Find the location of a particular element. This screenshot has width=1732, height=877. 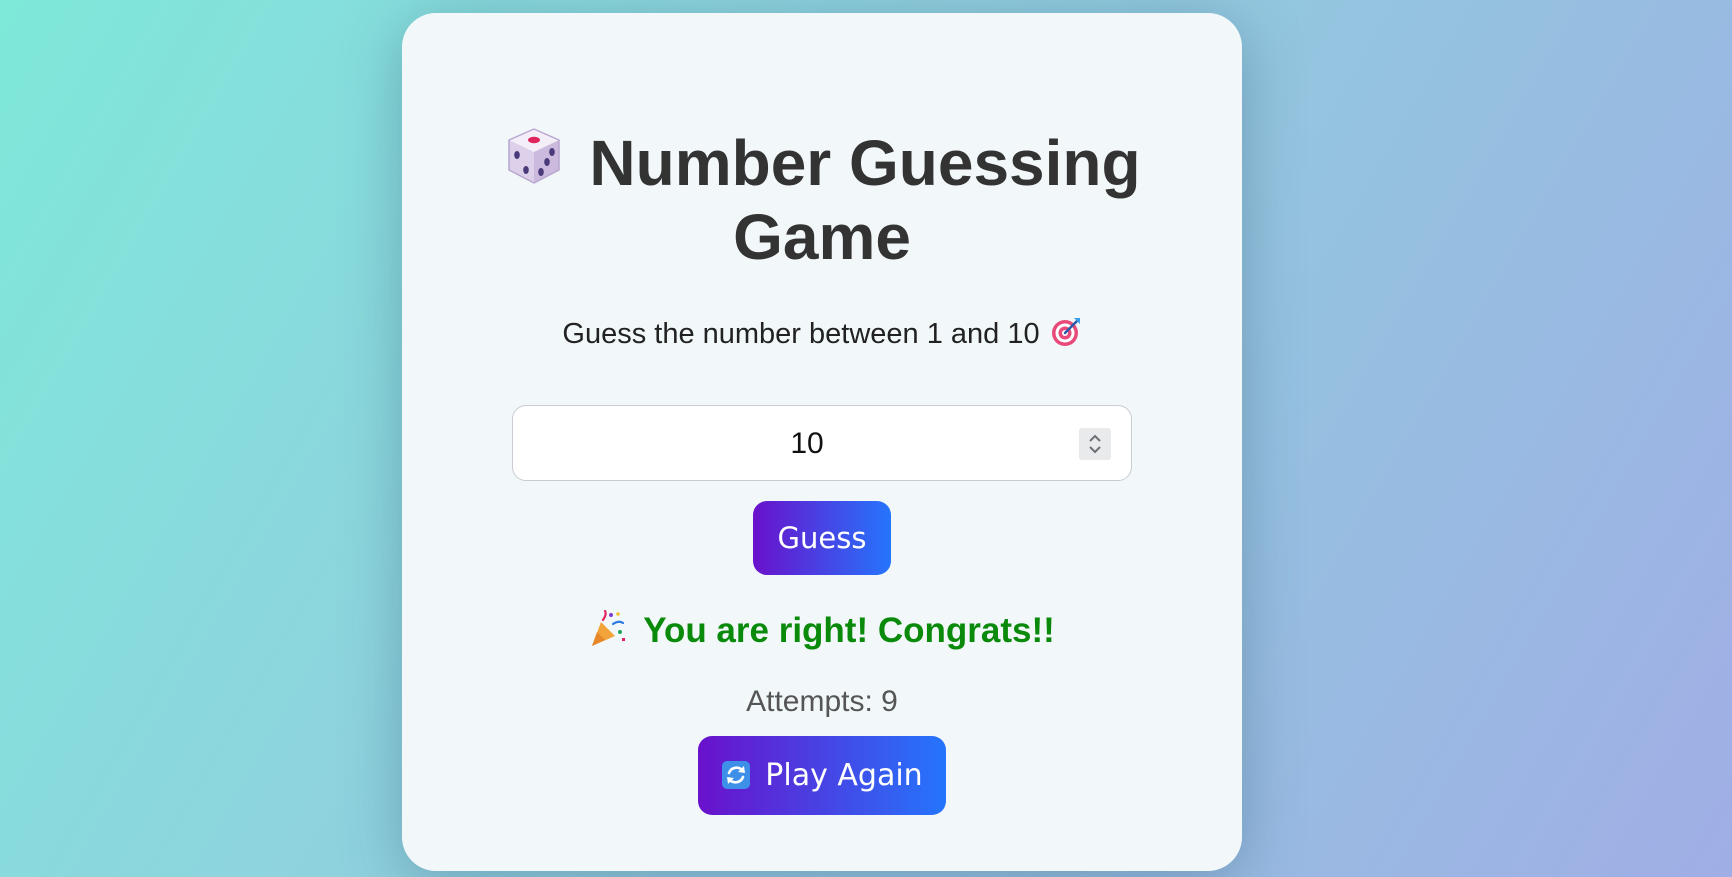

stepper-down-icon is located at coordinates (1095, 450).